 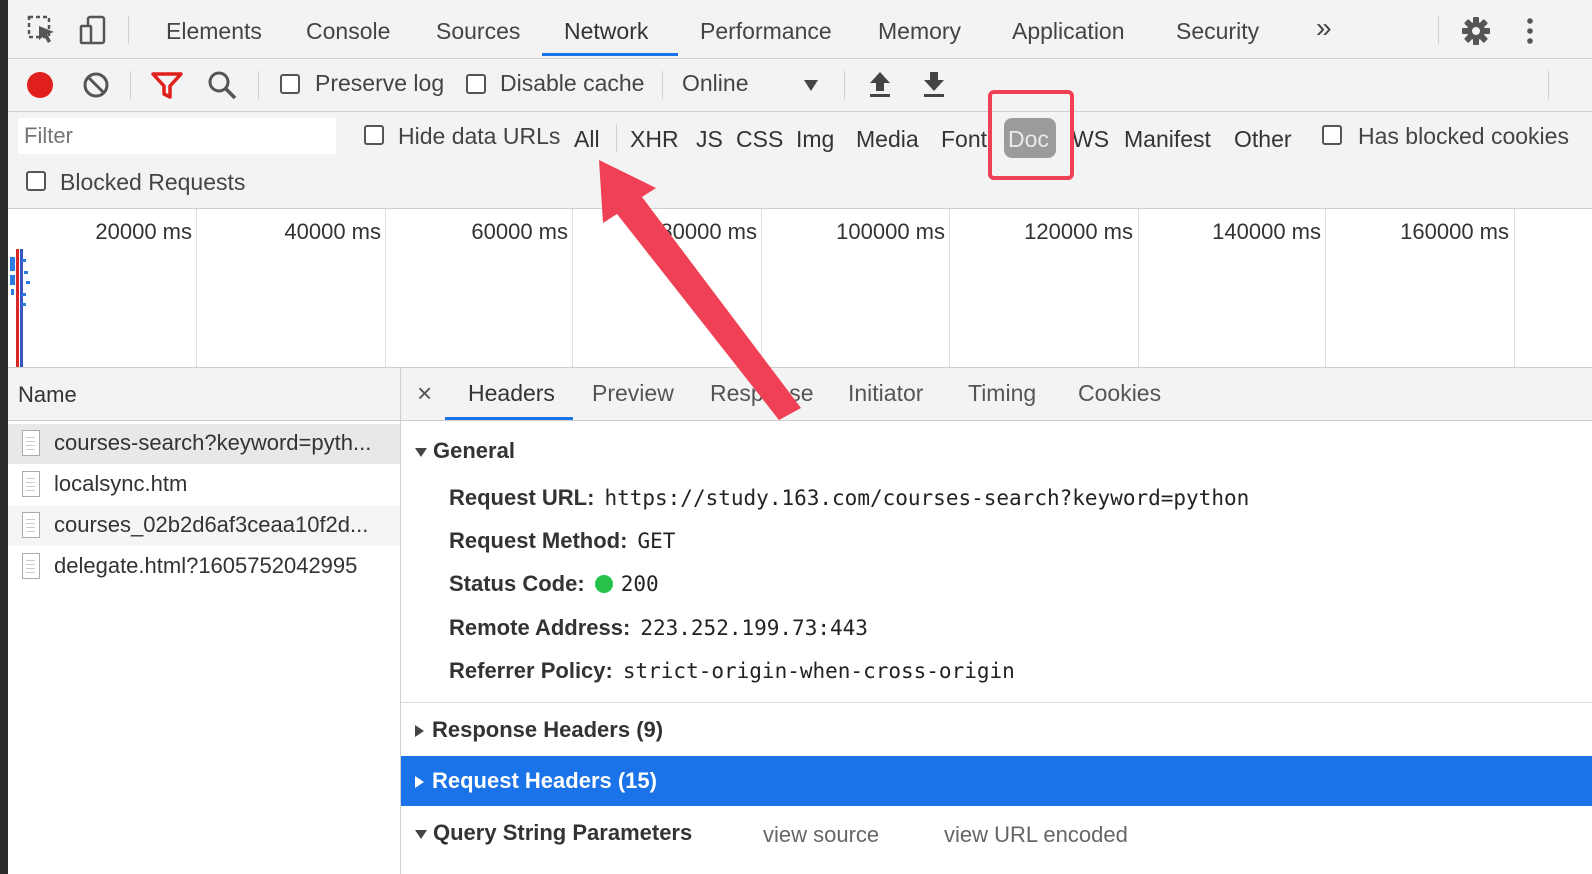 I want to click on filter-type-xhr: XHR, so click(x=654, y=139).